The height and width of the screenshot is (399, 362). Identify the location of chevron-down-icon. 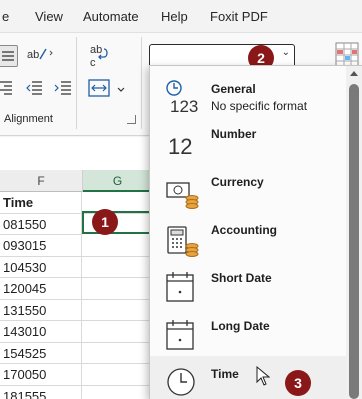
(121, 88).